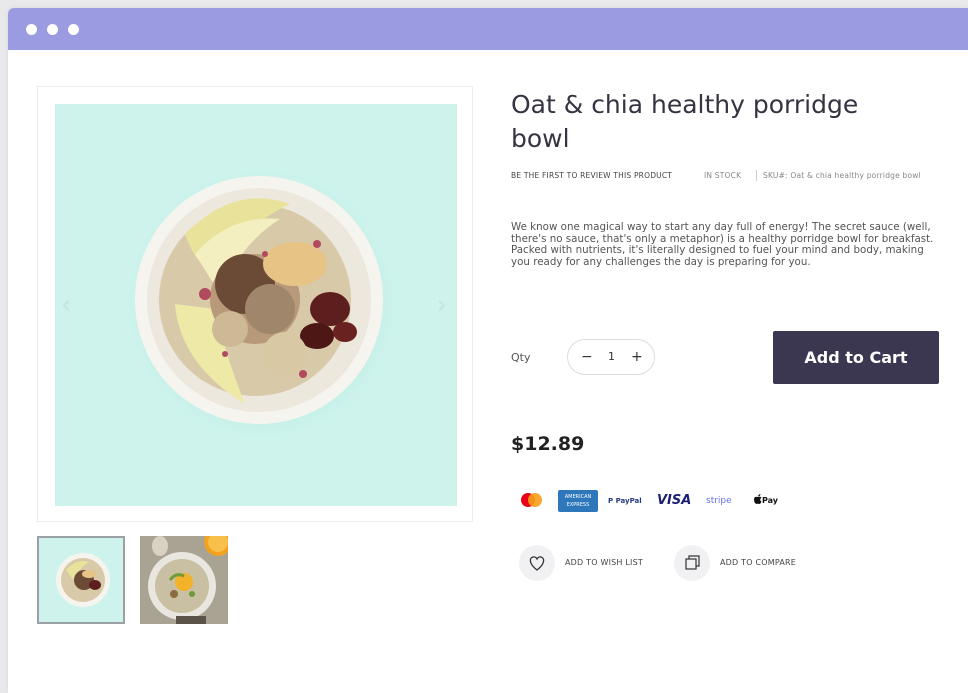  I want to click on paypal-icon: P PayPal, so click(625, 501).